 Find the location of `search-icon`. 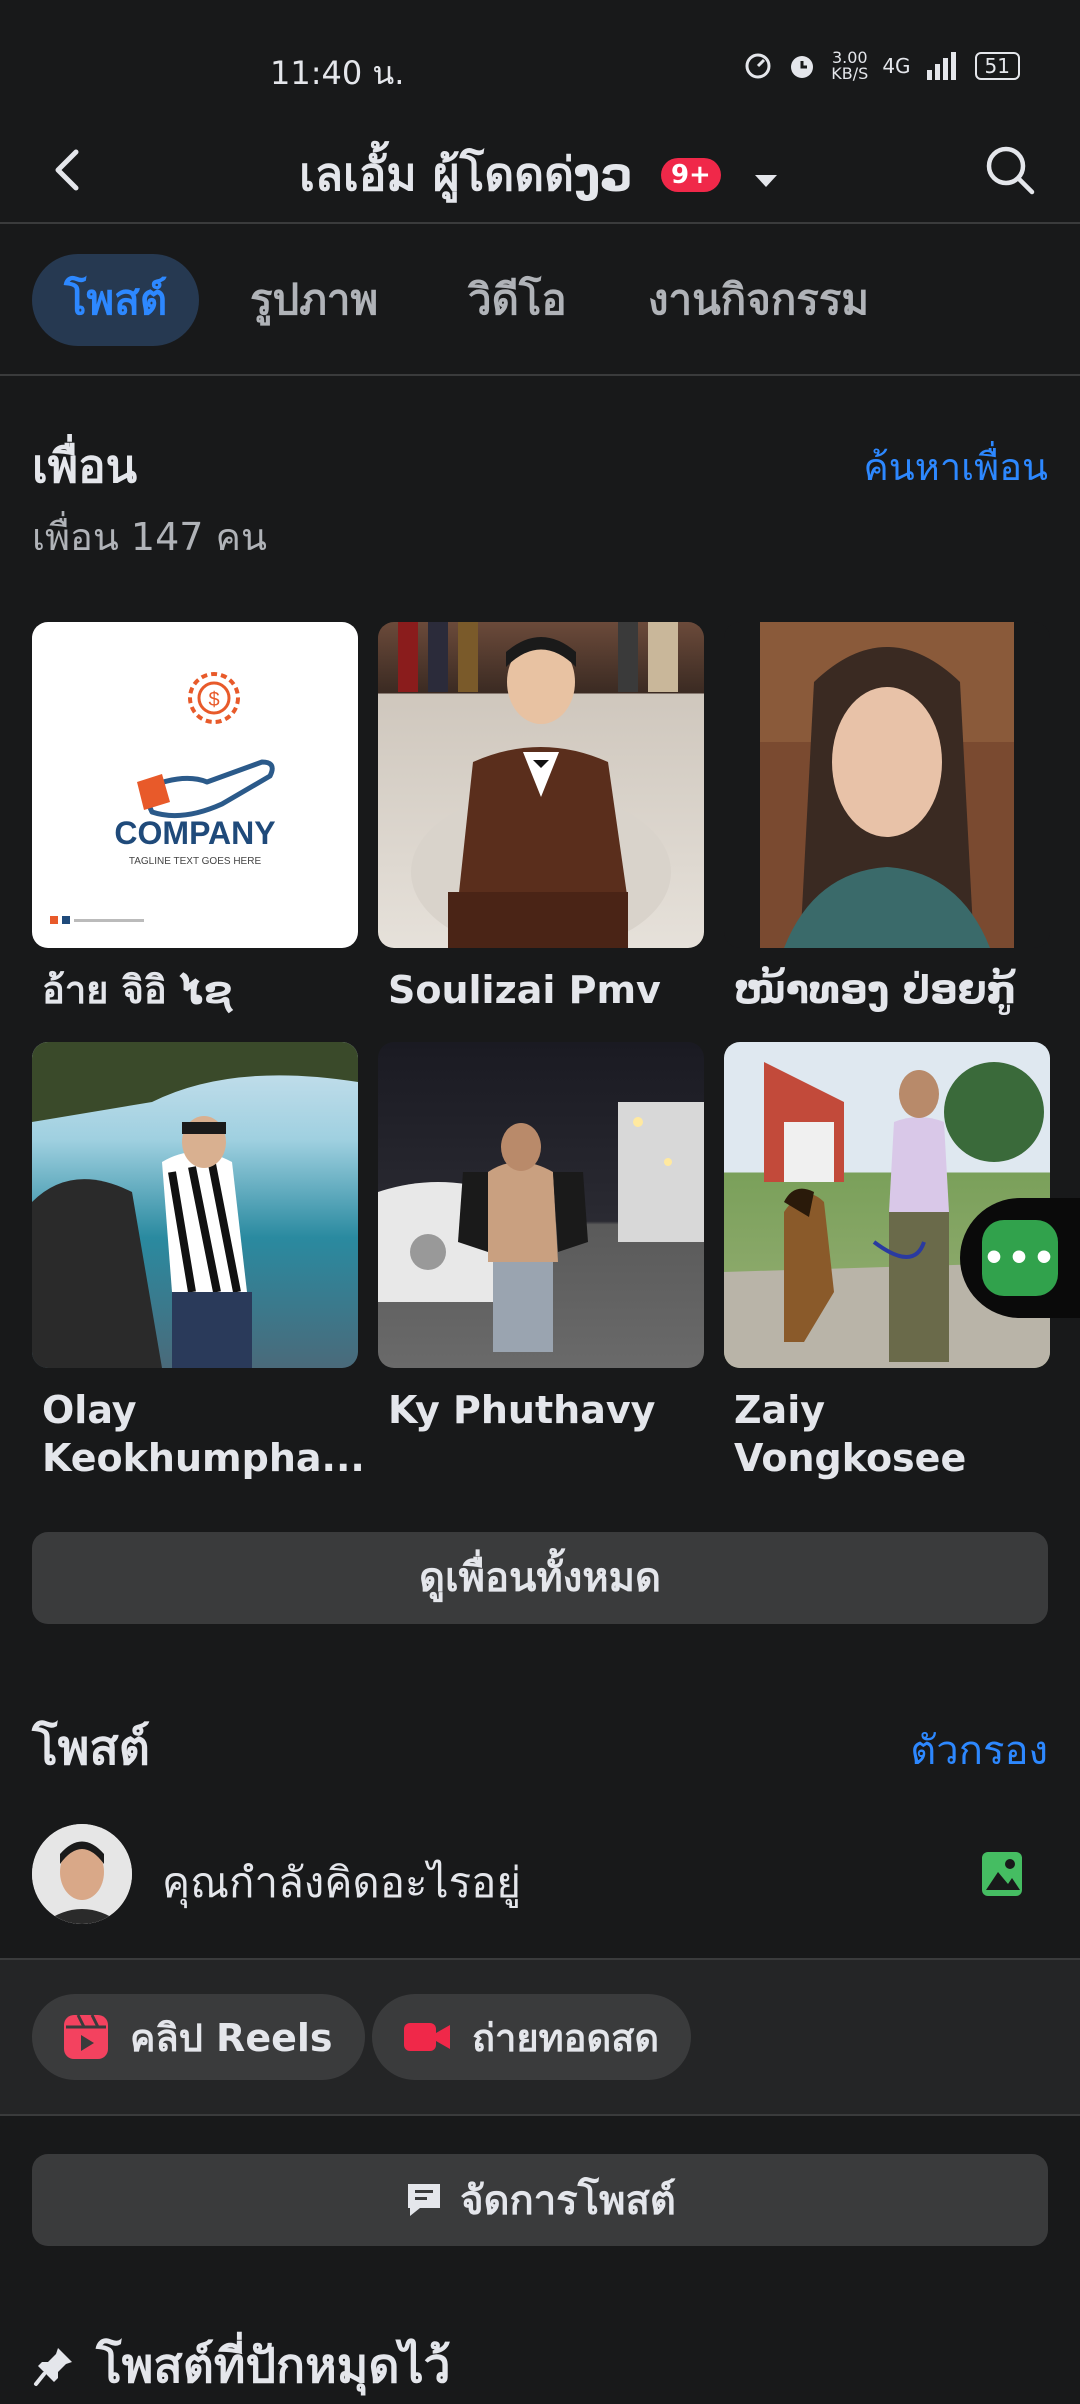

search-icon is located at coordinates (1010, 170).